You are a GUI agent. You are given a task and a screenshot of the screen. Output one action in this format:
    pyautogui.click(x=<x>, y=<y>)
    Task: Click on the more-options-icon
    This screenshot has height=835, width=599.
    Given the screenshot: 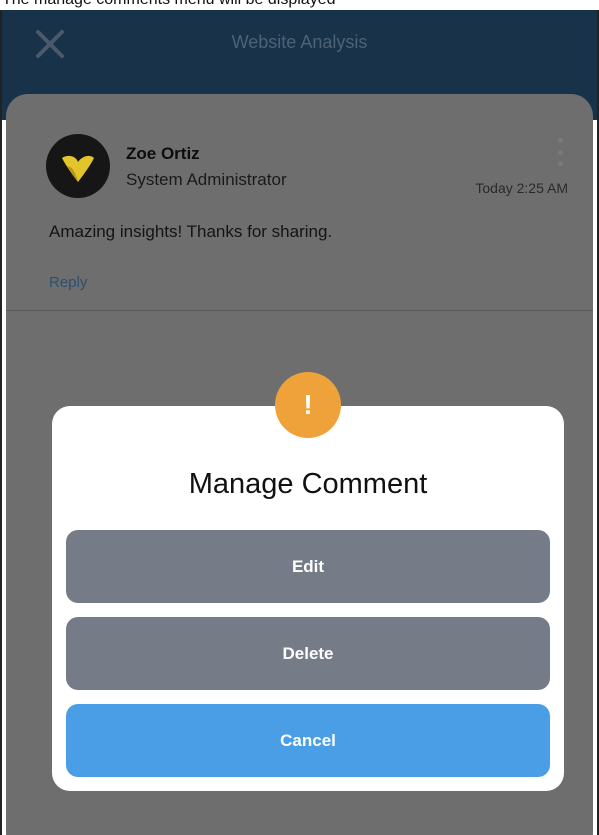 What is the action you would take?
    pyautogui.click(x=560, y=152)
    